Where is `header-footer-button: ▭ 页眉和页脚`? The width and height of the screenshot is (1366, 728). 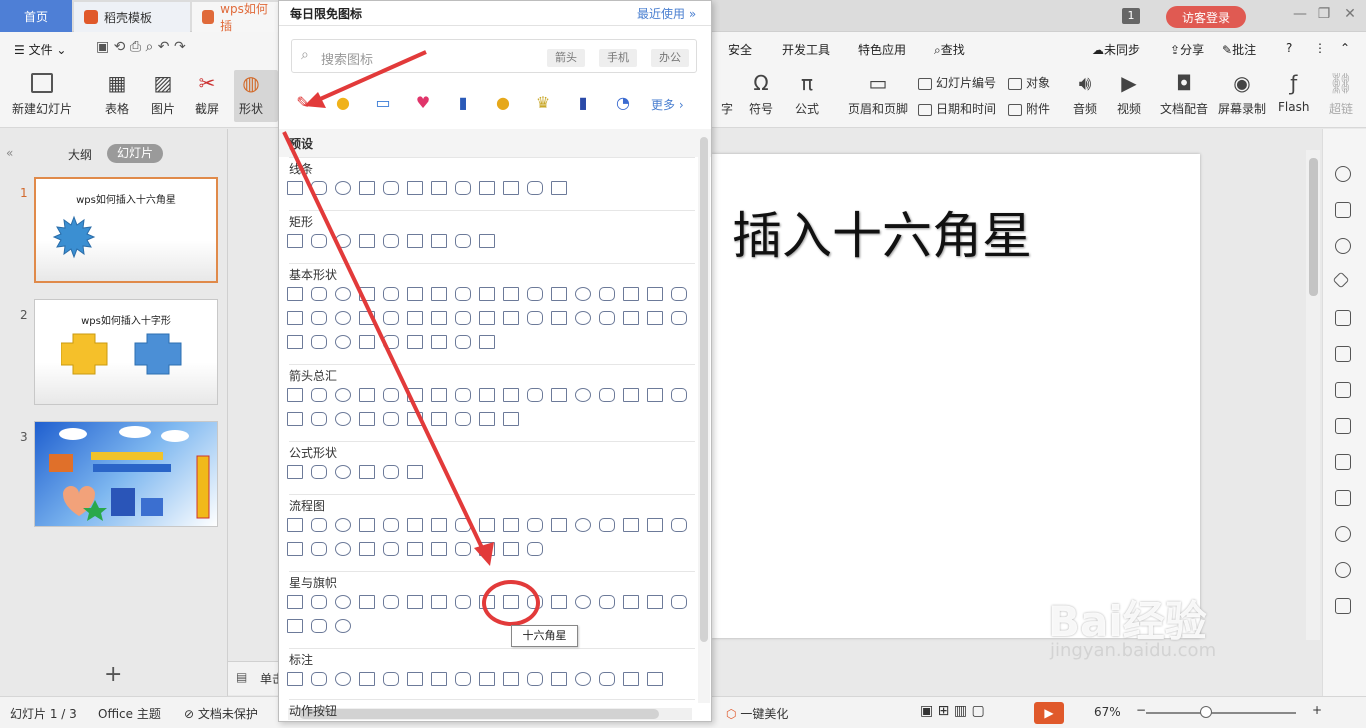 header-footer-button: ▭ 页眉和页脚 is located at coordinates (878, 93).